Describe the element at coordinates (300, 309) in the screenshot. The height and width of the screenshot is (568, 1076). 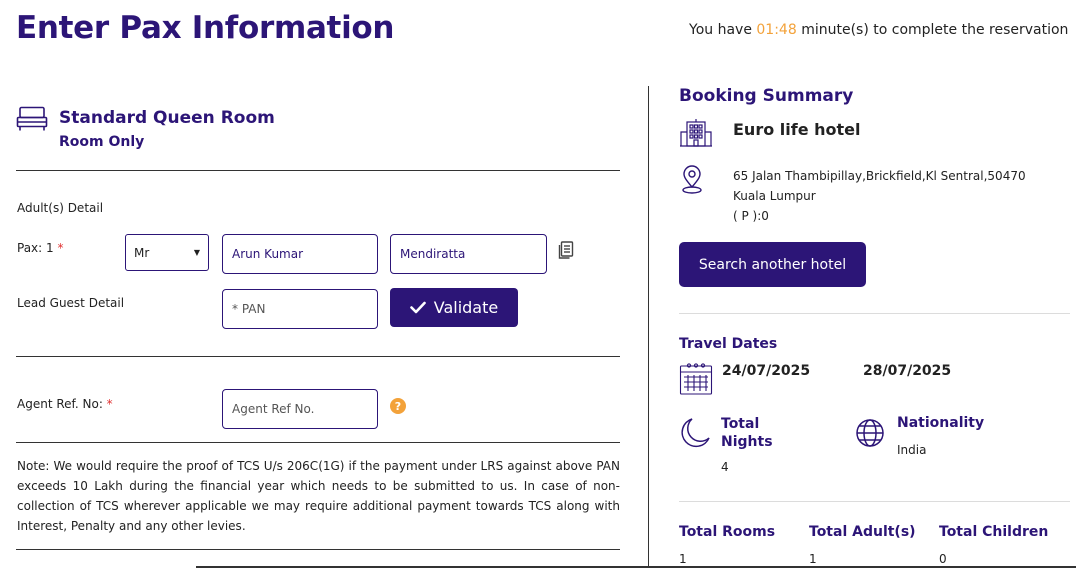
I see `pan-input` at that location.